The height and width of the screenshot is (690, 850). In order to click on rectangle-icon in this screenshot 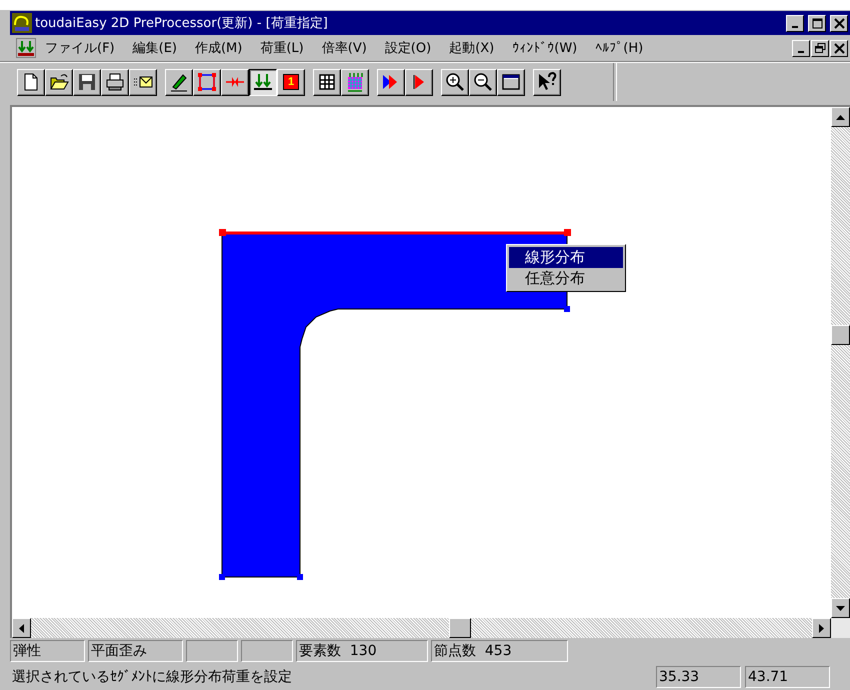, I will do `click(207, 82)`.